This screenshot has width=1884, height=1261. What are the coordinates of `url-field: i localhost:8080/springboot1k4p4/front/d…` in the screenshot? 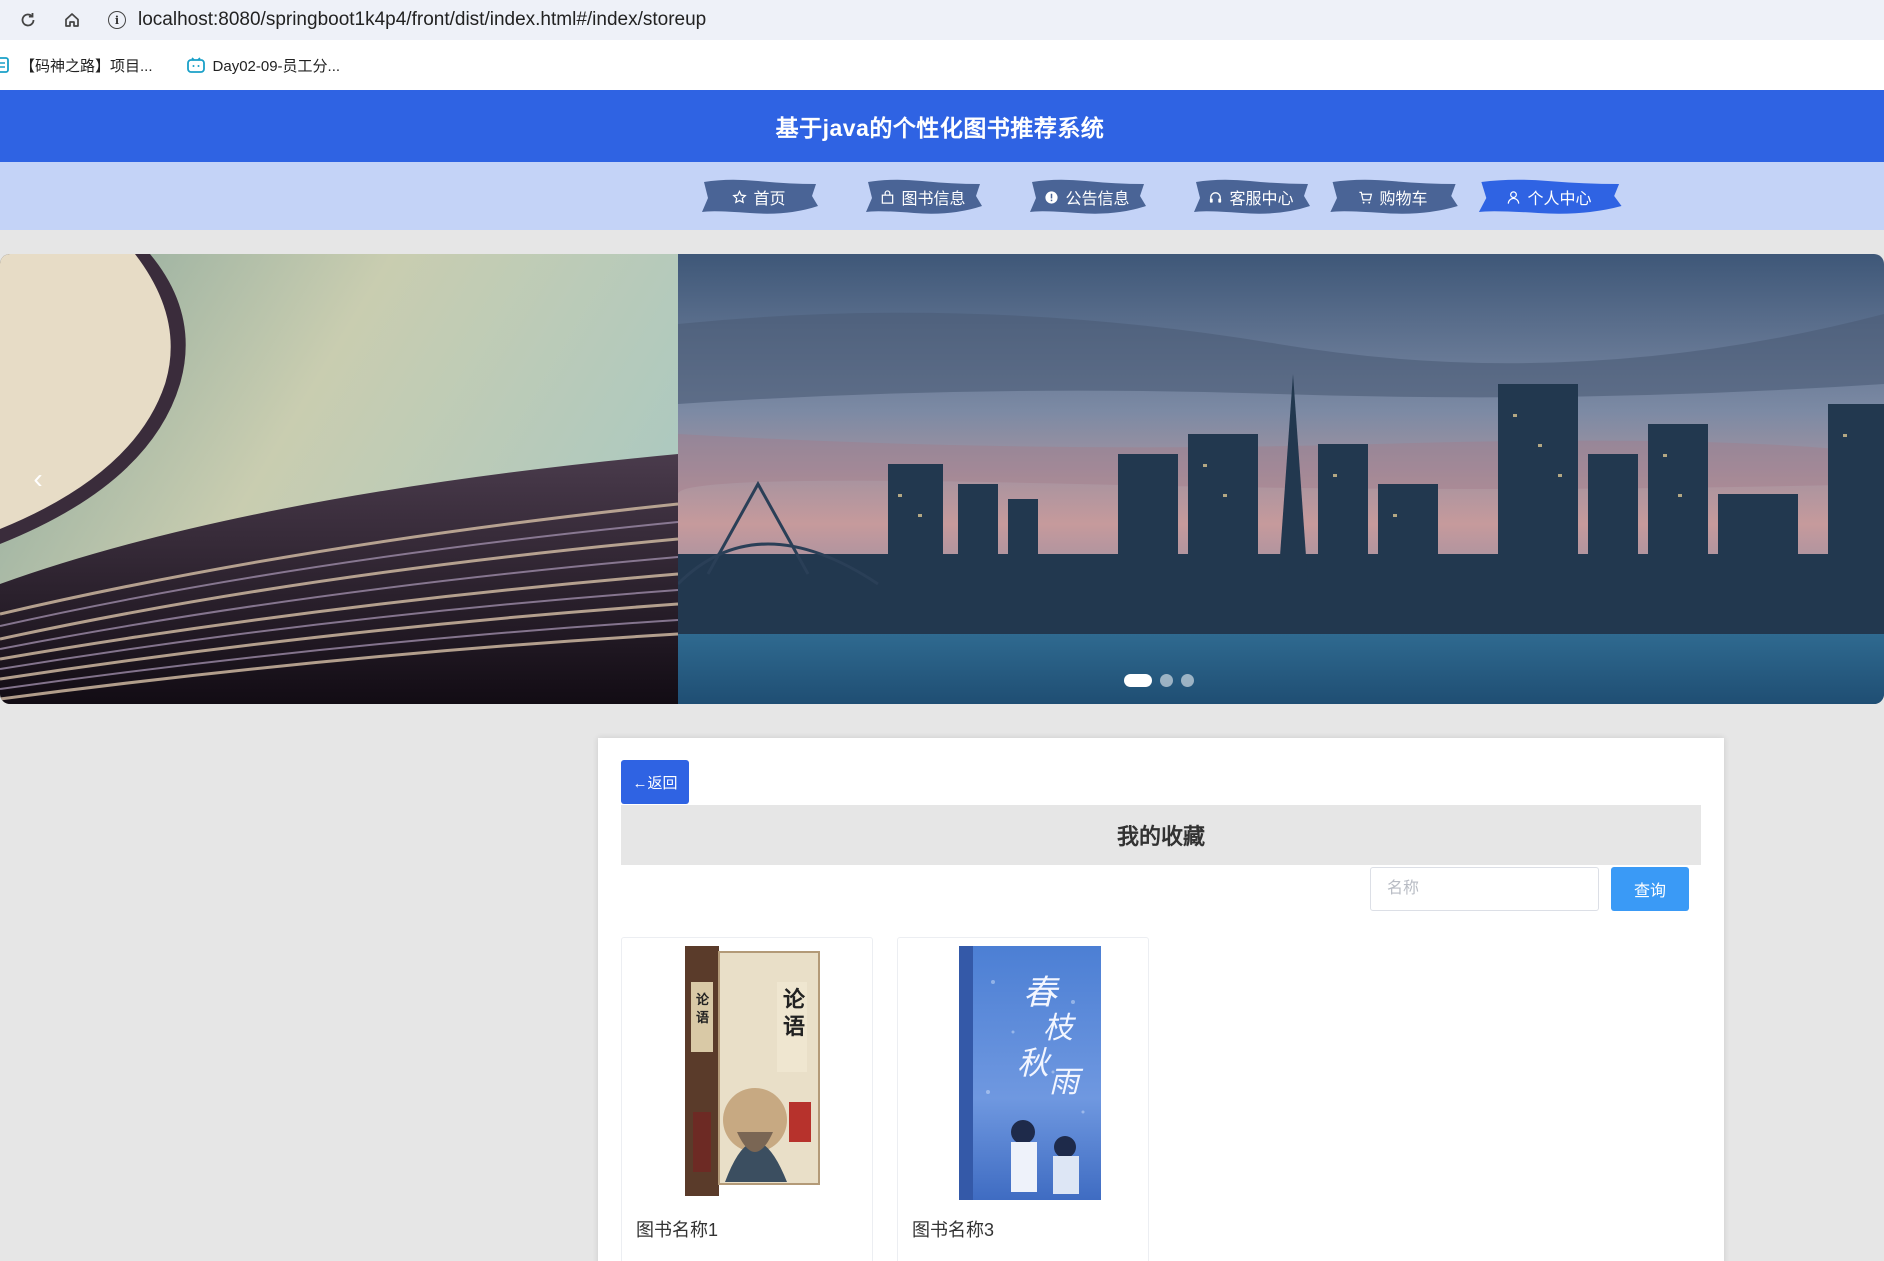 It's located at (996, 20).